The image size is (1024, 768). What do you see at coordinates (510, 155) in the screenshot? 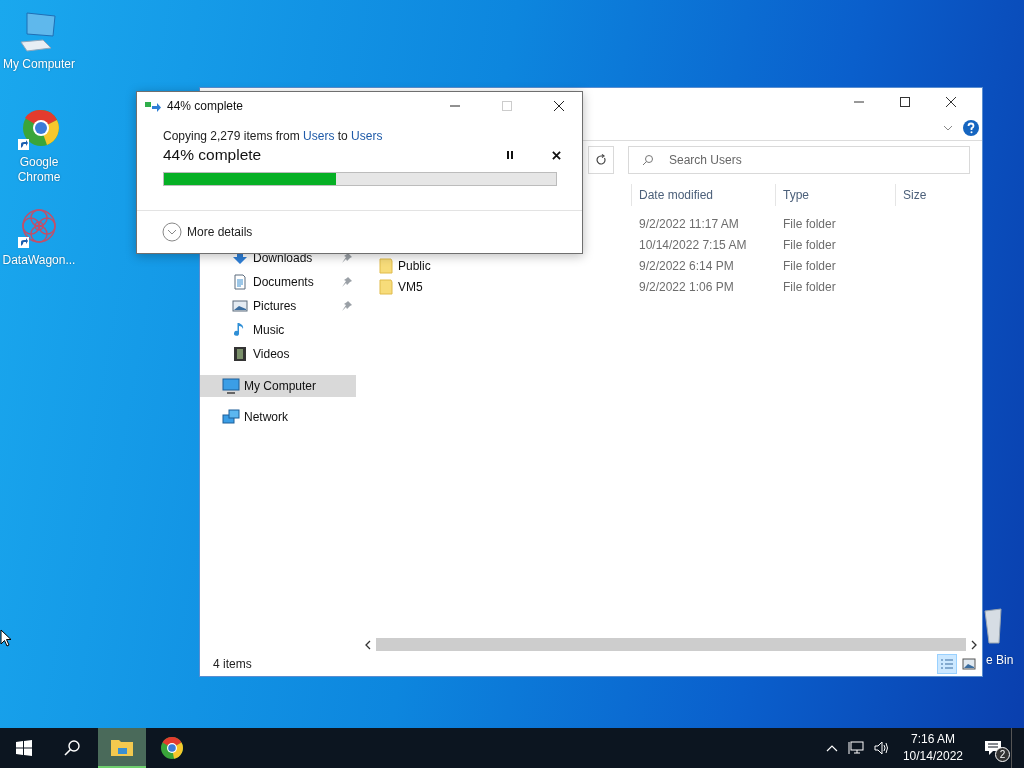
I see `pause-icon` at bounding box center [510, 155].